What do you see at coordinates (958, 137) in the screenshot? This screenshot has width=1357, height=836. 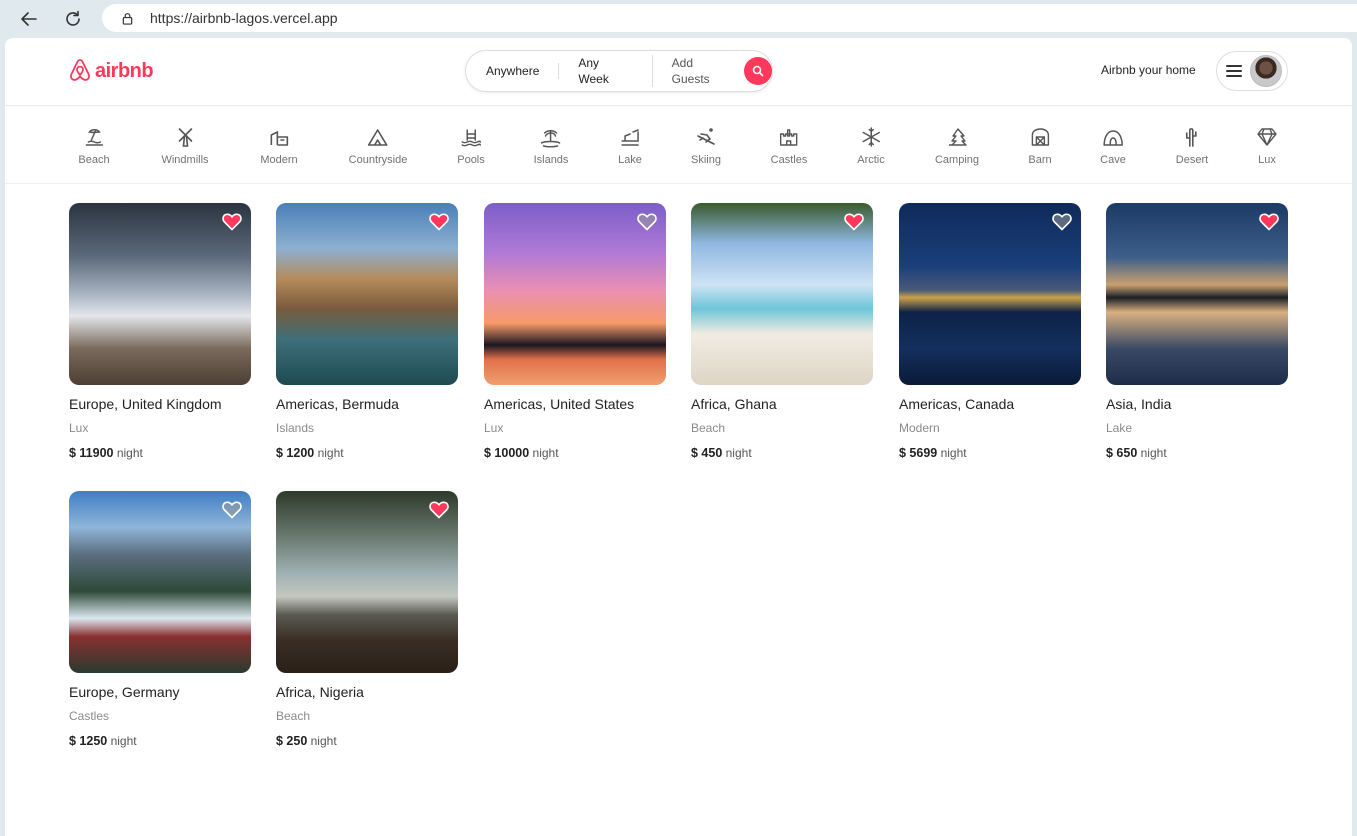 I see `camping-icon` at bounding box center [958, 137].